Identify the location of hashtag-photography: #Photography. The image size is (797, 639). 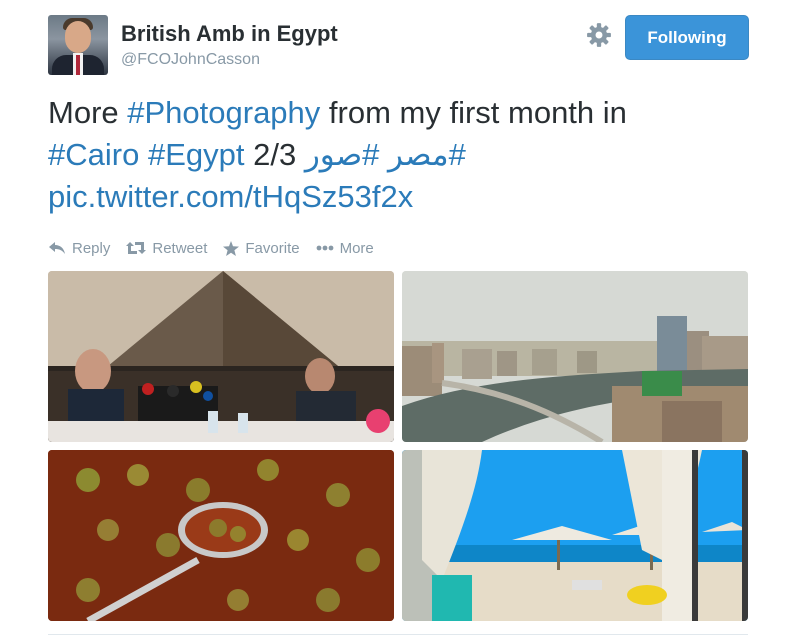
(223, 112).